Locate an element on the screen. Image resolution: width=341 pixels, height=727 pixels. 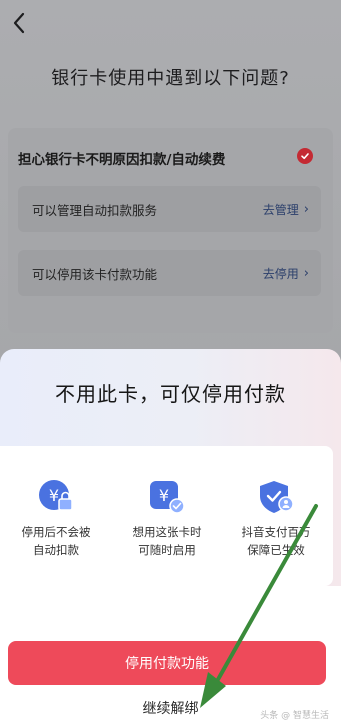
benefit-line: 保障已生效 is located at coordinates (276, 550).